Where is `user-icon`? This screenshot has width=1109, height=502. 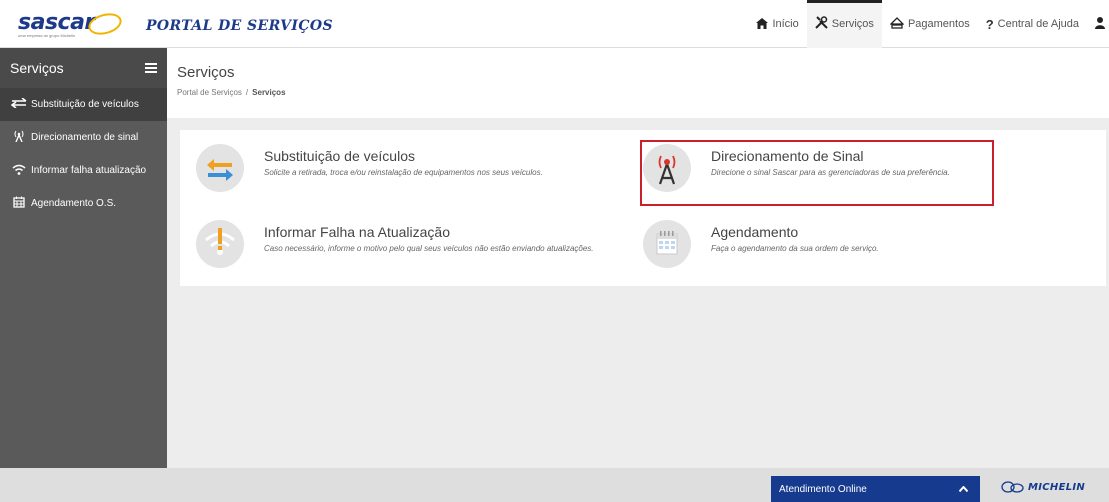
user-icon is located at coordinates (1100, 24).